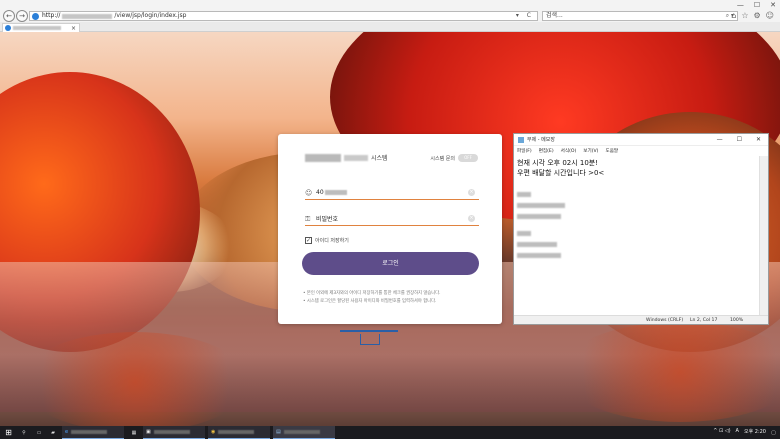  I want to click on notepad-titlebar: 무제 - 메모장 — ☐ ✕, so click(641, 140).